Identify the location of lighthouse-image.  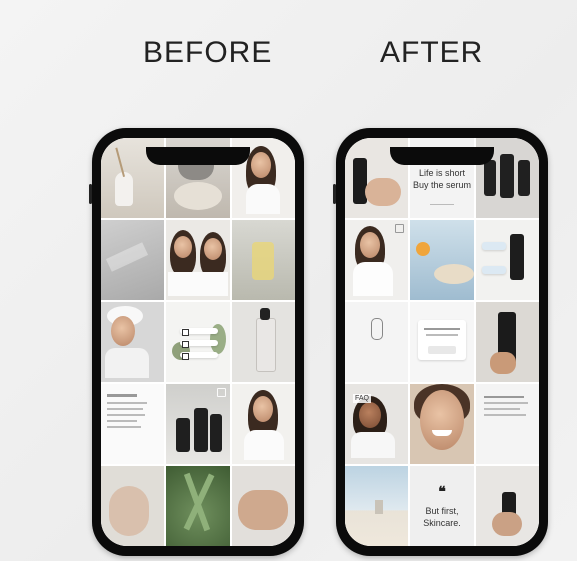
(379, 507).